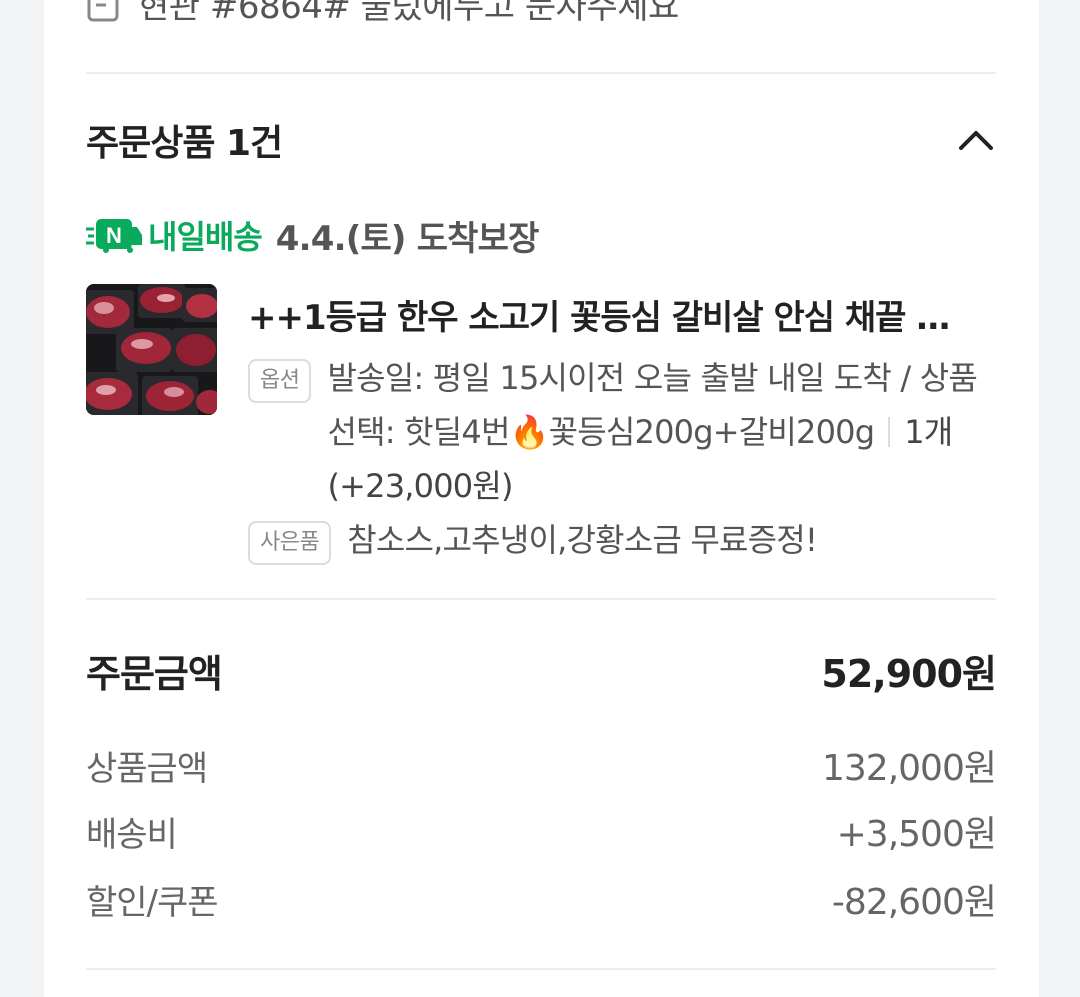  I want to click on order-total-label: 주문금액, so click(154, 673).